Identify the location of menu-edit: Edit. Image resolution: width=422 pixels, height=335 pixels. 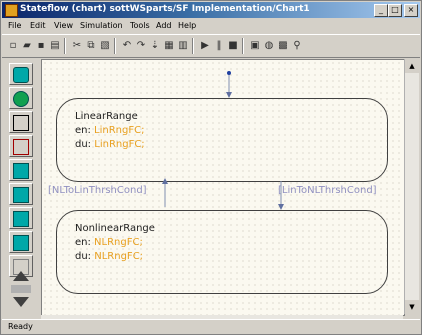
(38, 25).